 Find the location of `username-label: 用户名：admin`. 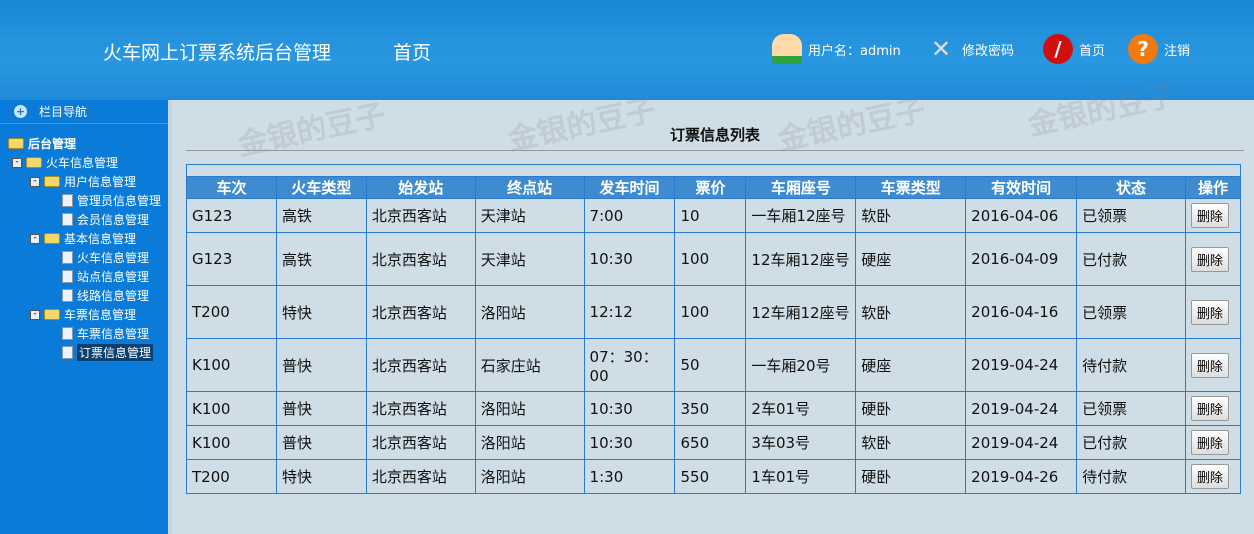

username-label: 用户名：admin is located at coordinates (854, 51).